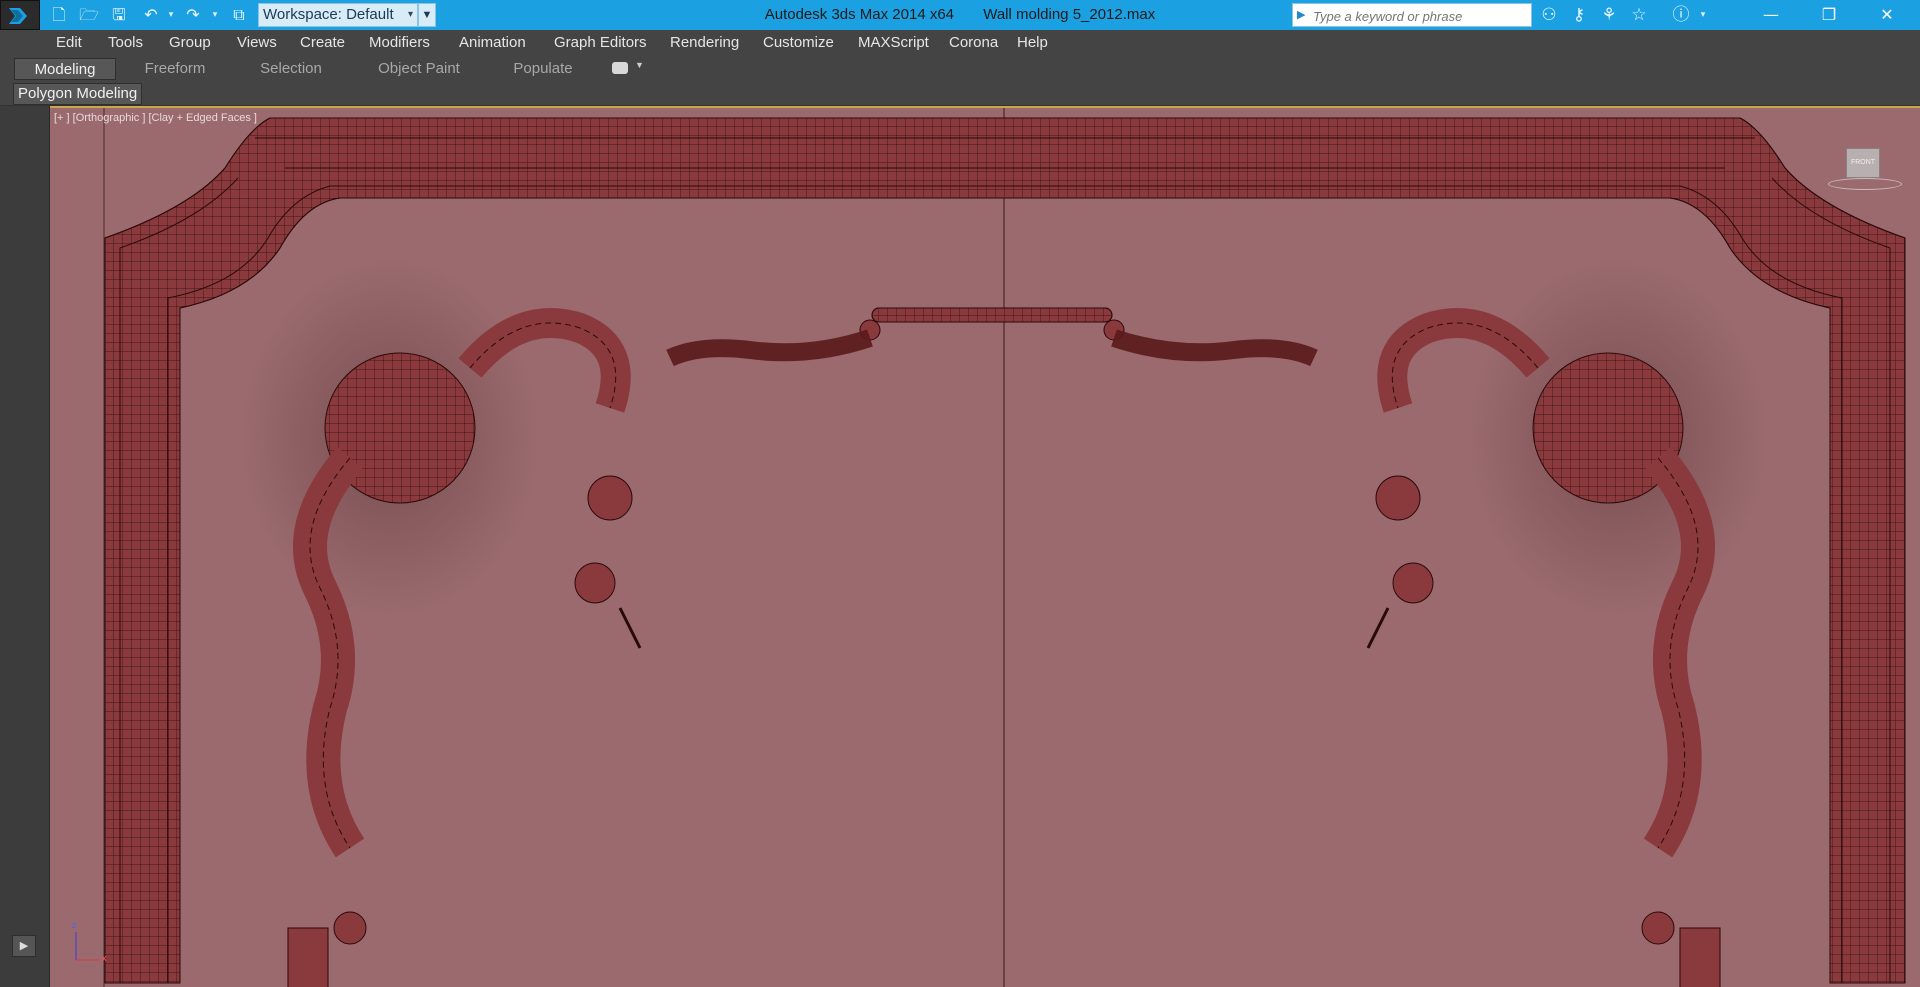 The image size is (1920, 987). I want to click on menu-animation: Animation, so click(492, 43).